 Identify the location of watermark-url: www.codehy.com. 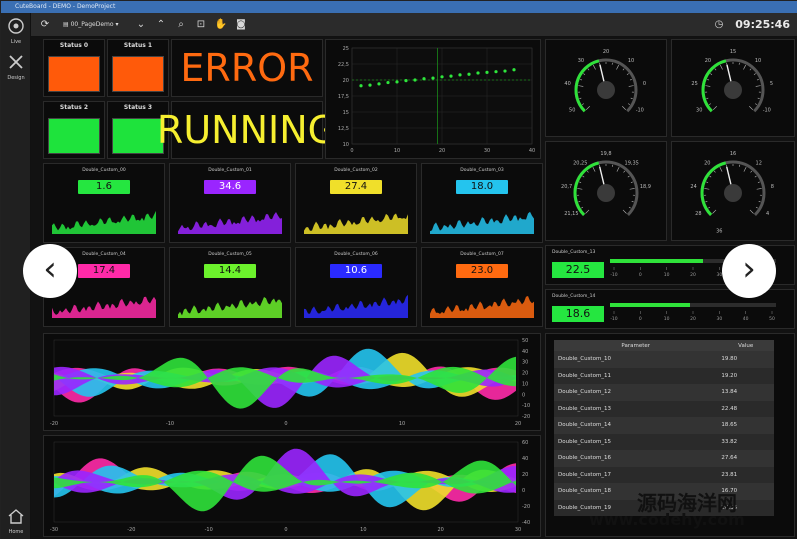
(667, 519).